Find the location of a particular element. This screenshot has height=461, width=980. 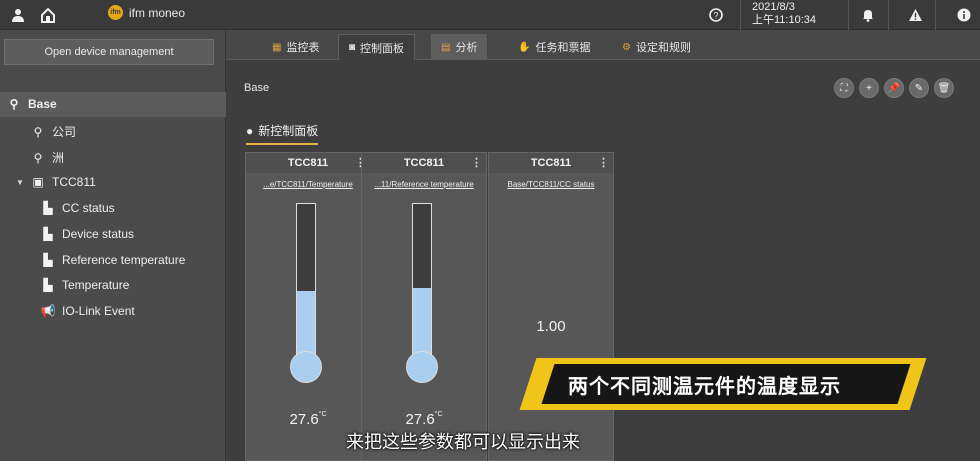

open-device-management-button: Open device management is located at coordinates (109, 52).